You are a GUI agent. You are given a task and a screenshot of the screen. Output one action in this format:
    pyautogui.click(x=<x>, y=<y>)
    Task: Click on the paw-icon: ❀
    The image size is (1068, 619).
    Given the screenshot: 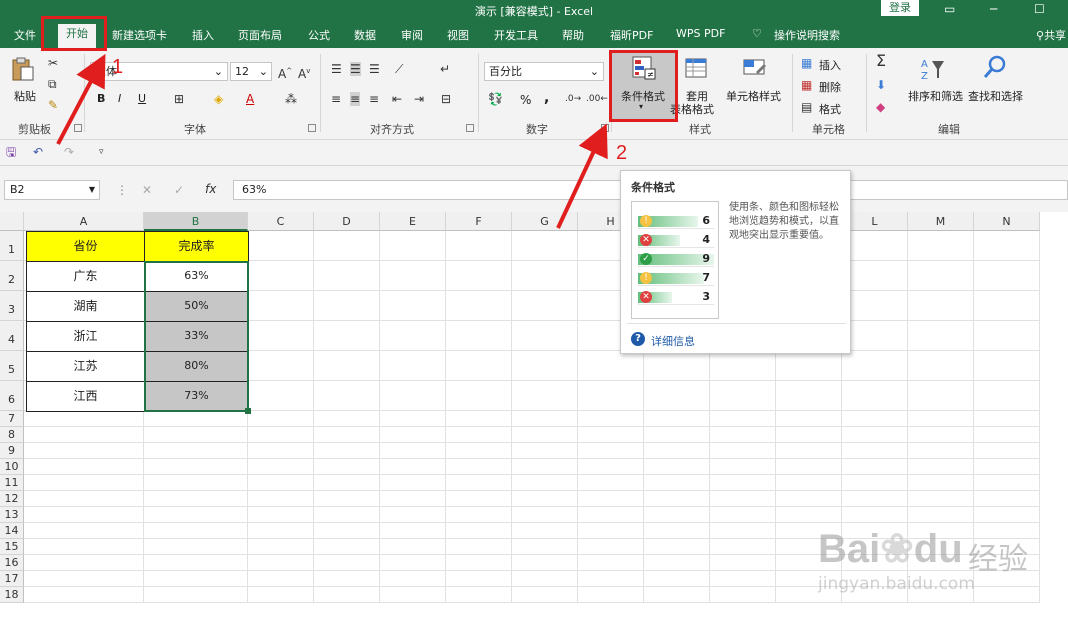 What is the action you would take?
    pyautogui.click(x=897, y=549)
    